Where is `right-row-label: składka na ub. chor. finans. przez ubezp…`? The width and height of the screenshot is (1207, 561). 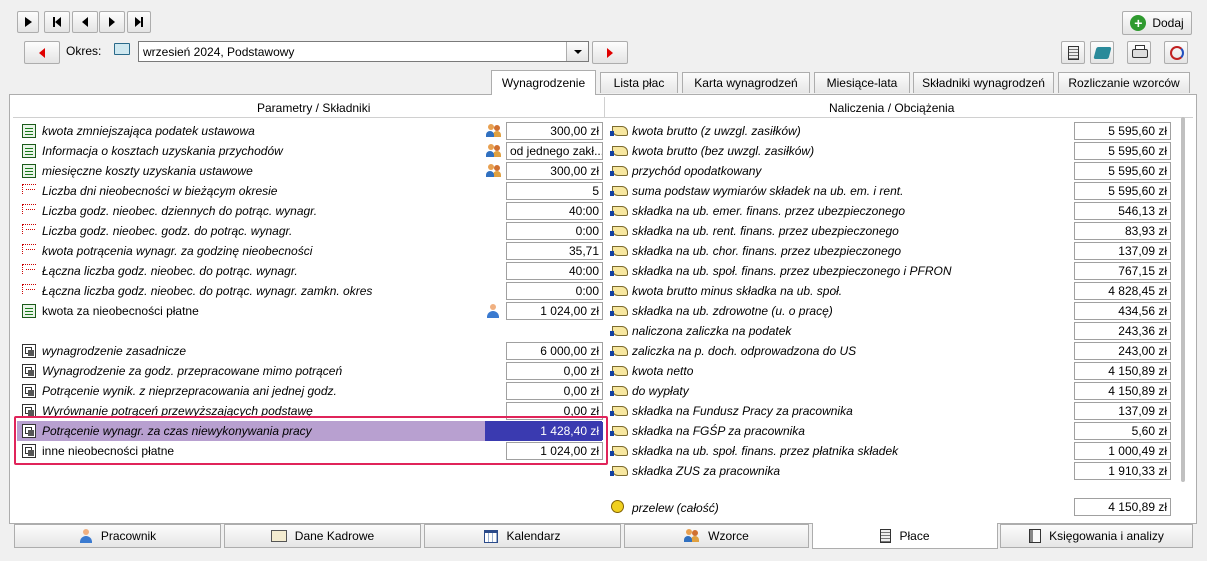
right-row-label: składka na ub. chor. finans. przez ubezp… is located at coordinates (766, 251).